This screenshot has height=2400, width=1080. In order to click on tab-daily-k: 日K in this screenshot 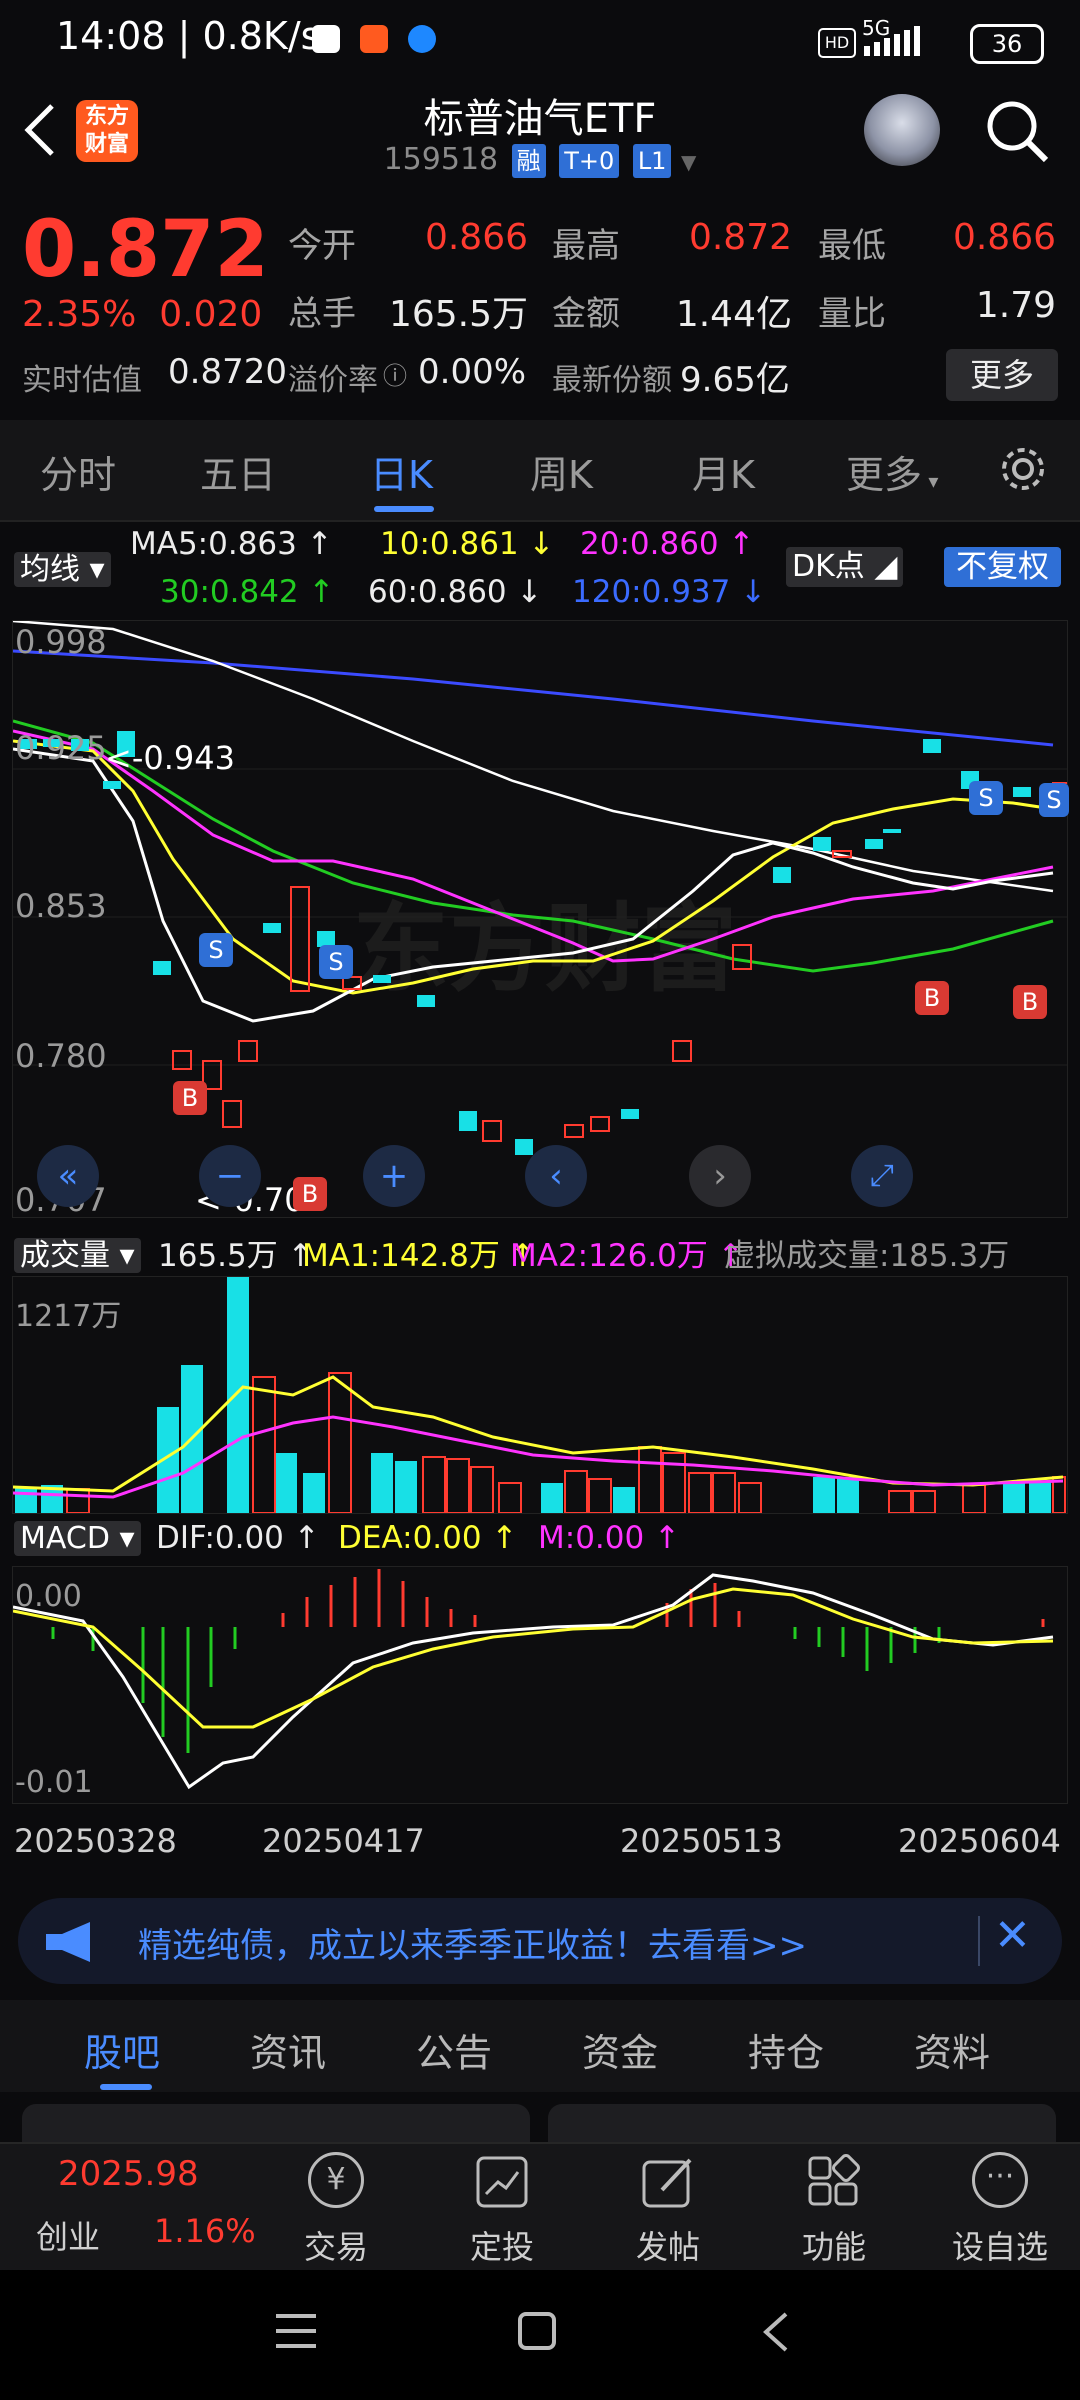, I will do `click(401, 471)`.